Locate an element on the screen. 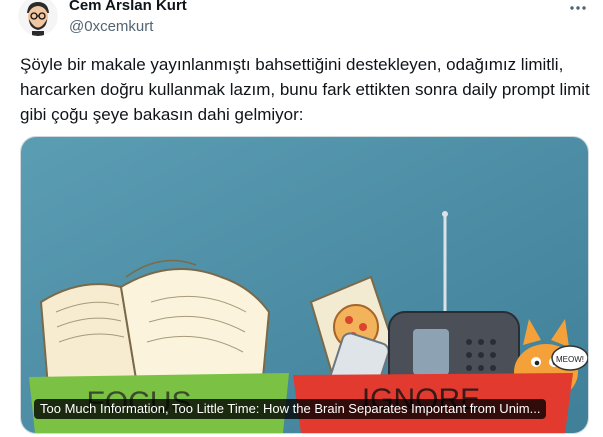 This screenshot has height=437, width=603. author-handle: @0xcemkurt is located at coordinates (111, 26).